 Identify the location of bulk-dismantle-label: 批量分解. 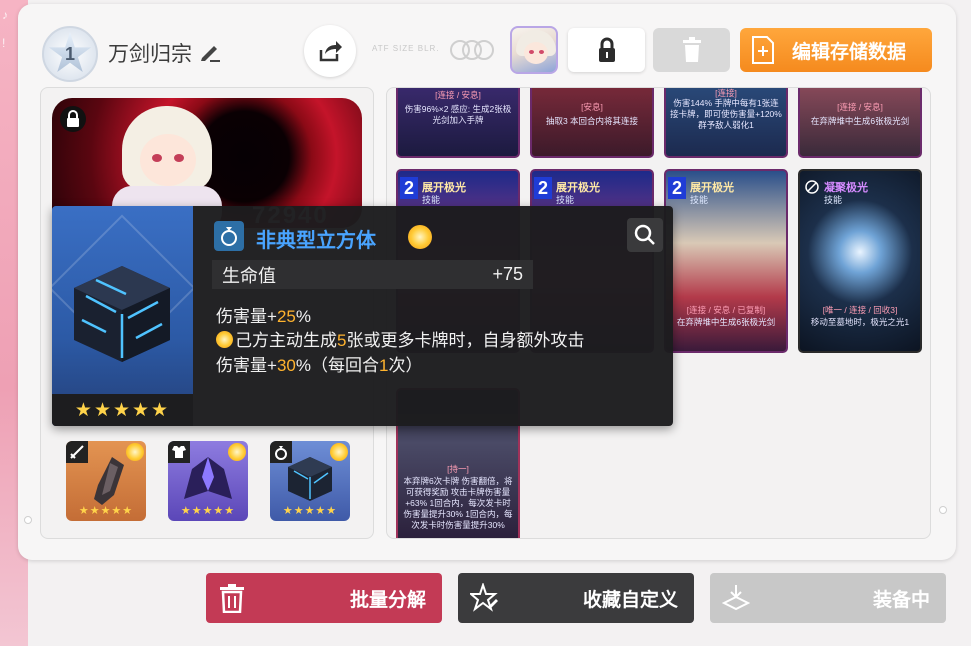
(387, 600).